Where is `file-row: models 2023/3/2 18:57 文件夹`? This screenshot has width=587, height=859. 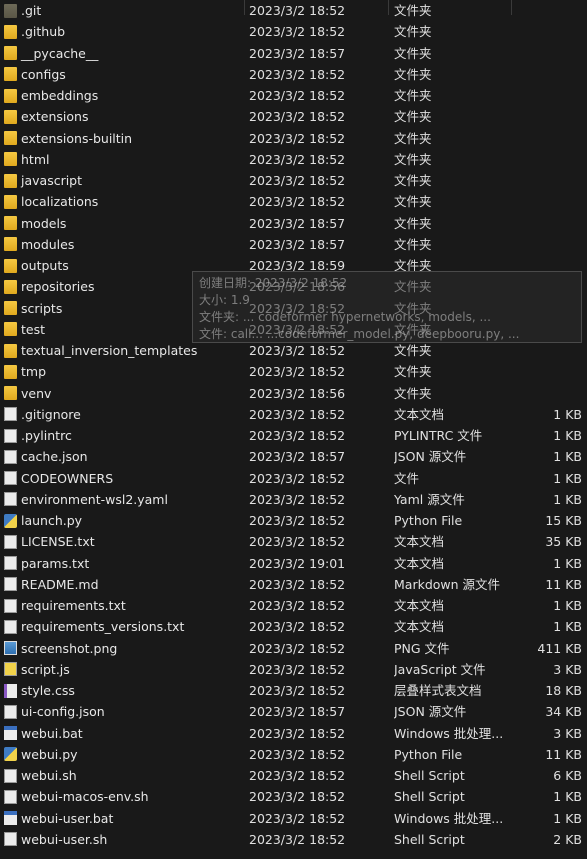
file-row: models 2023/3/2 18:57 文件夹 is located at coordinates (293, 223).